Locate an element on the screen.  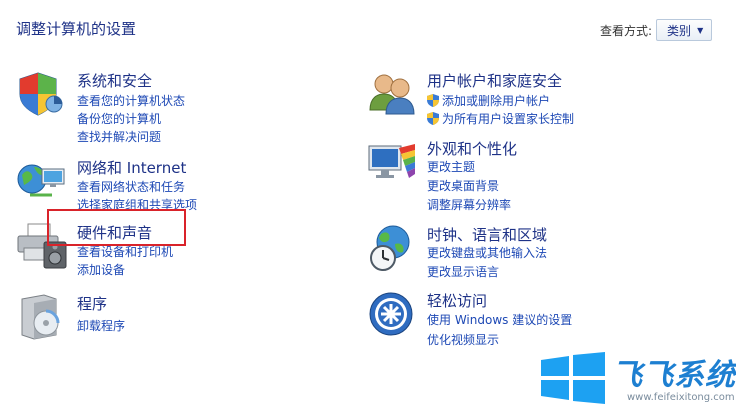
category-title-programs: 程序 is located at coordinates (92, 303).